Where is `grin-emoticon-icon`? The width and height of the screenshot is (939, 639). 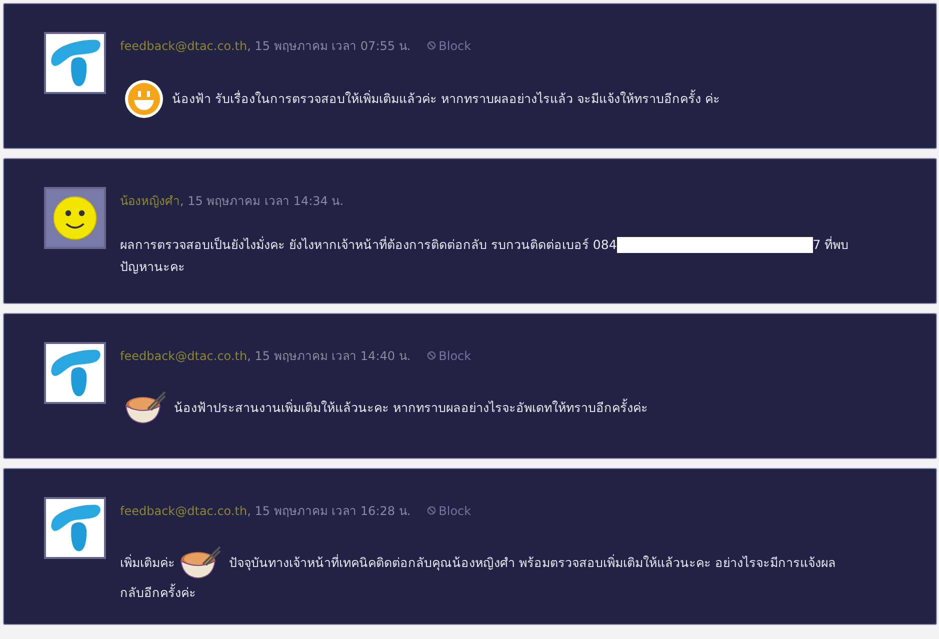
grin-emoticon-icon is located at coordinates (144, 99).